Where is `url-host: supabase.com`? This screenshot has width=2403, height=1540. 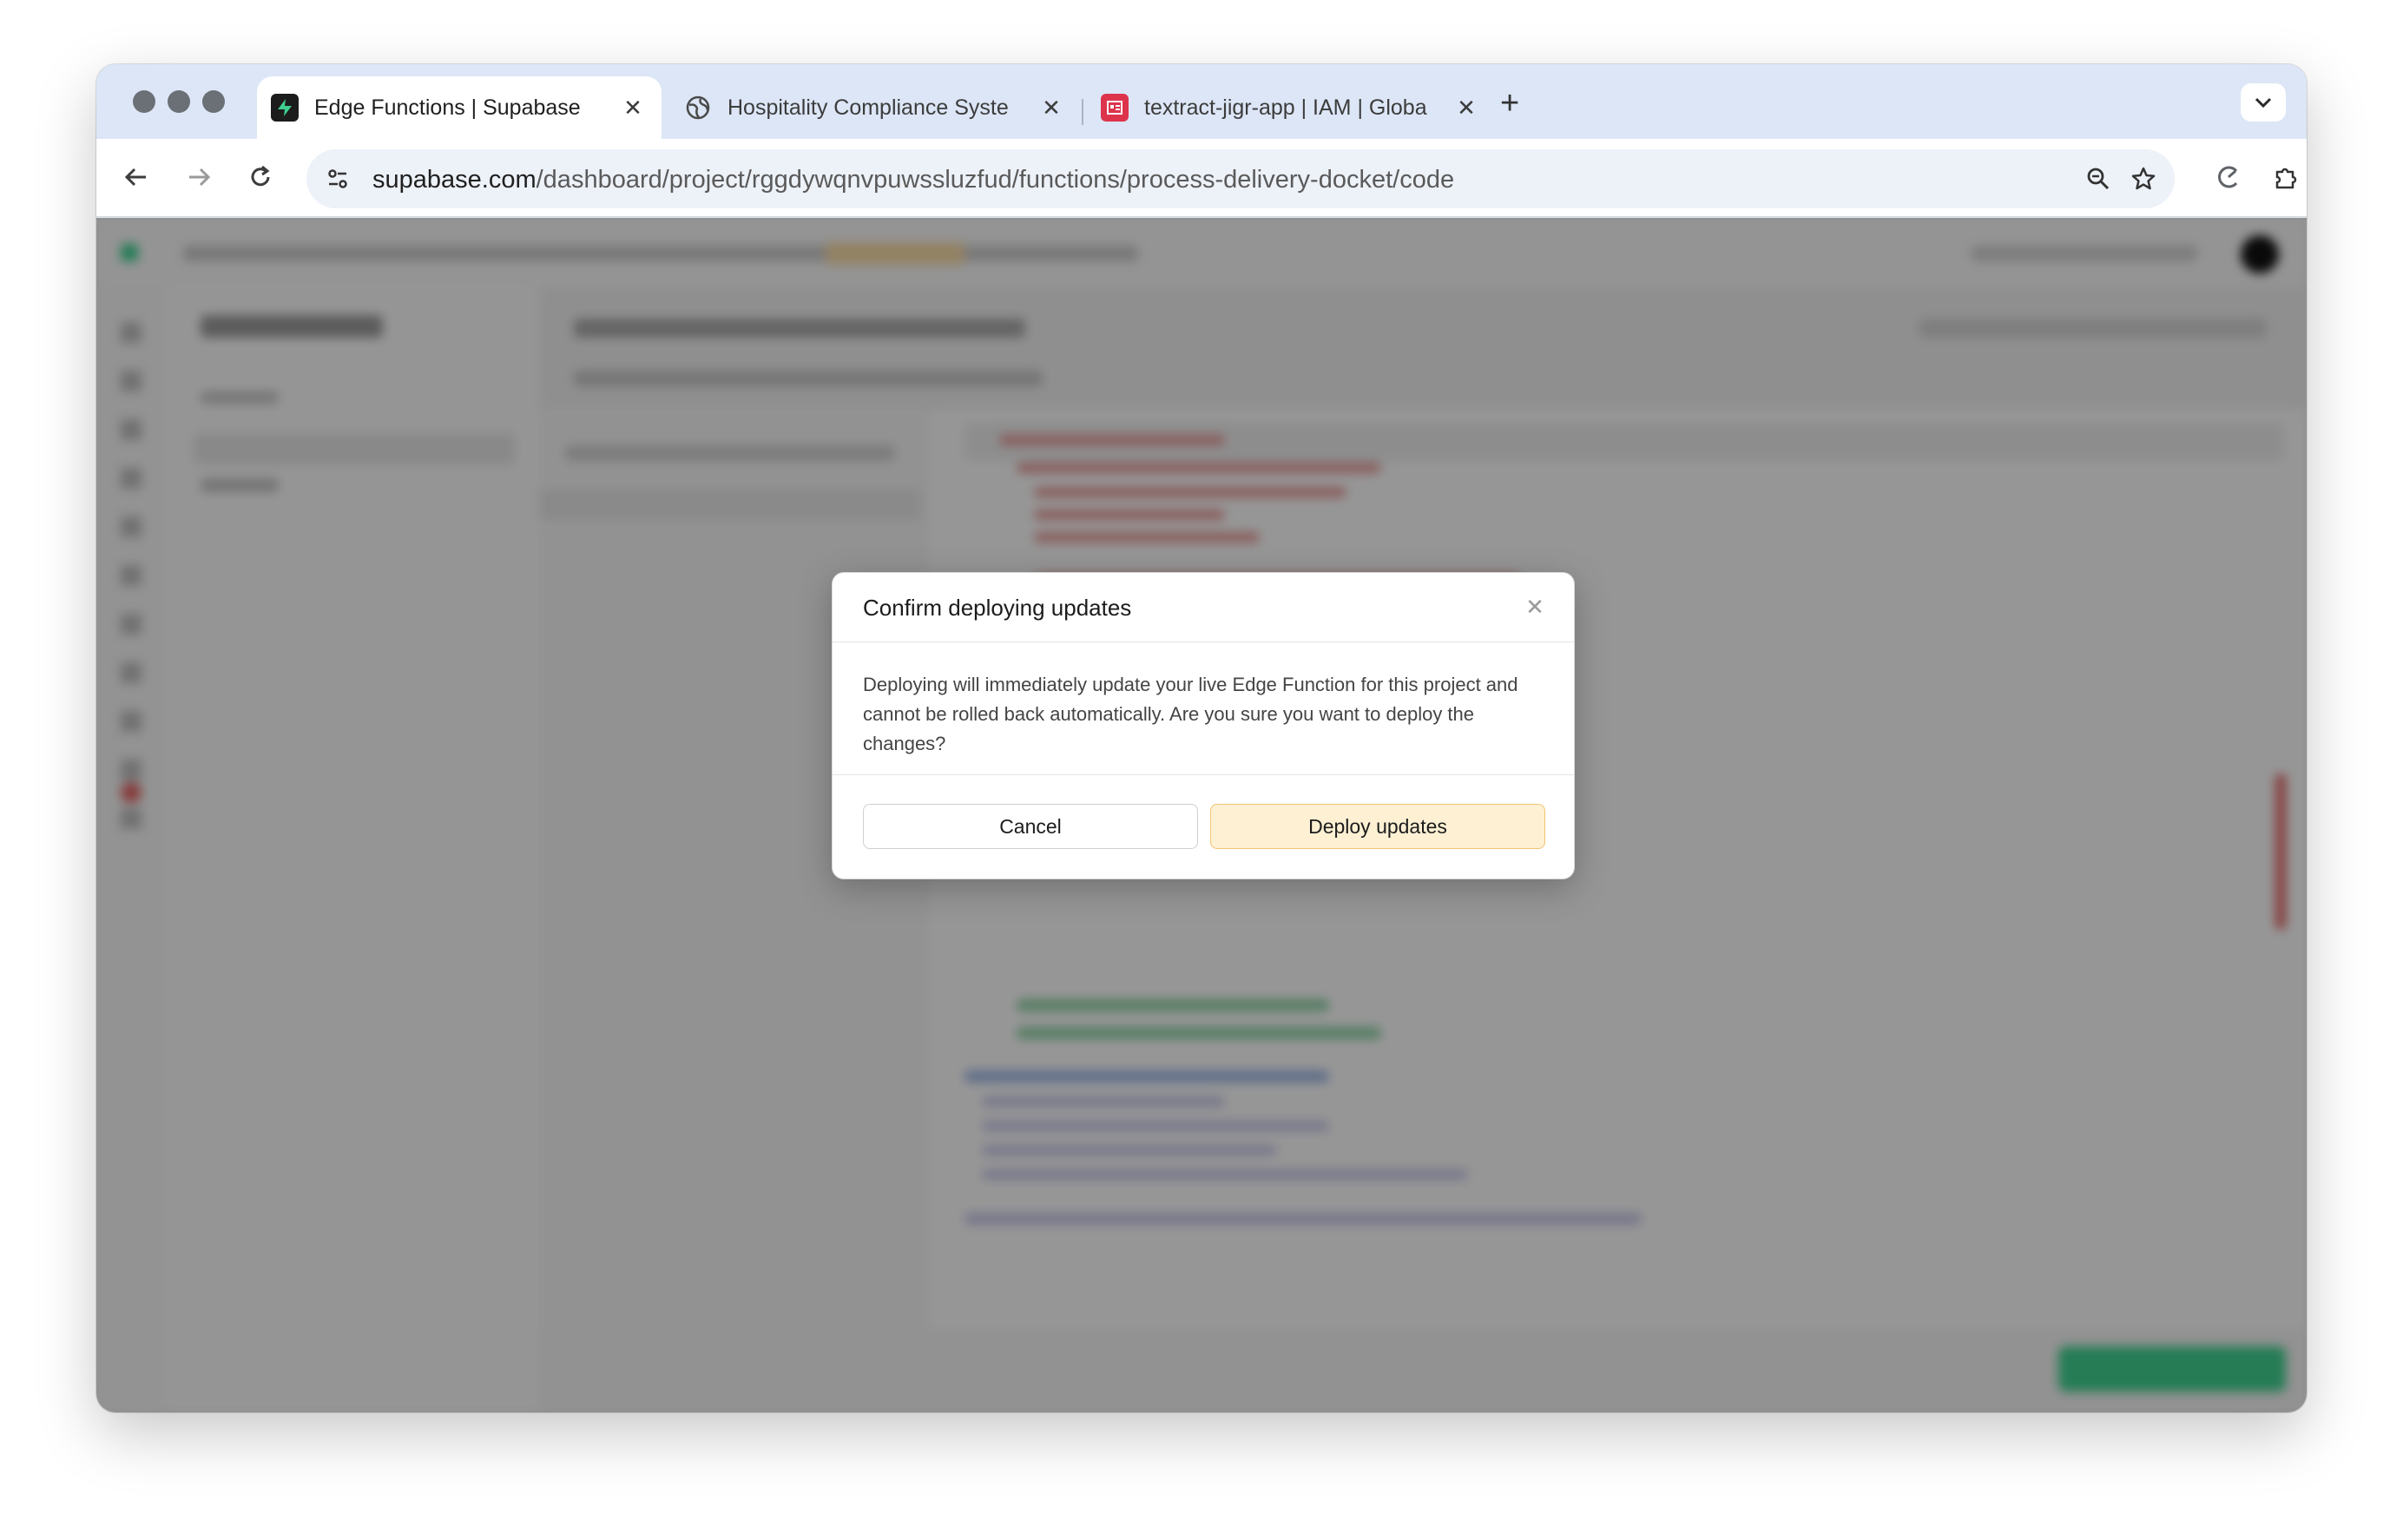
url-host: supabase.com is located at coordinates (455, 180).